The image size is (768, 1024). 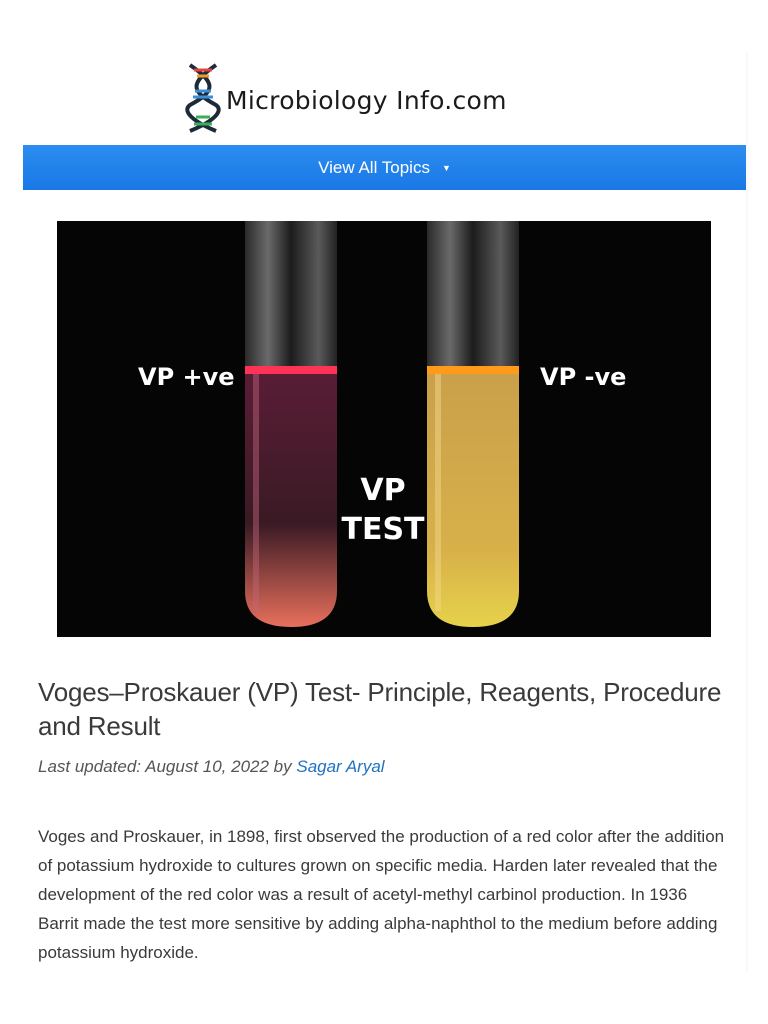 What do you see at coordinates (446, 167) in the screenshot?
I see `caret-down-icon: ▼` at bounding box center [446, 167].